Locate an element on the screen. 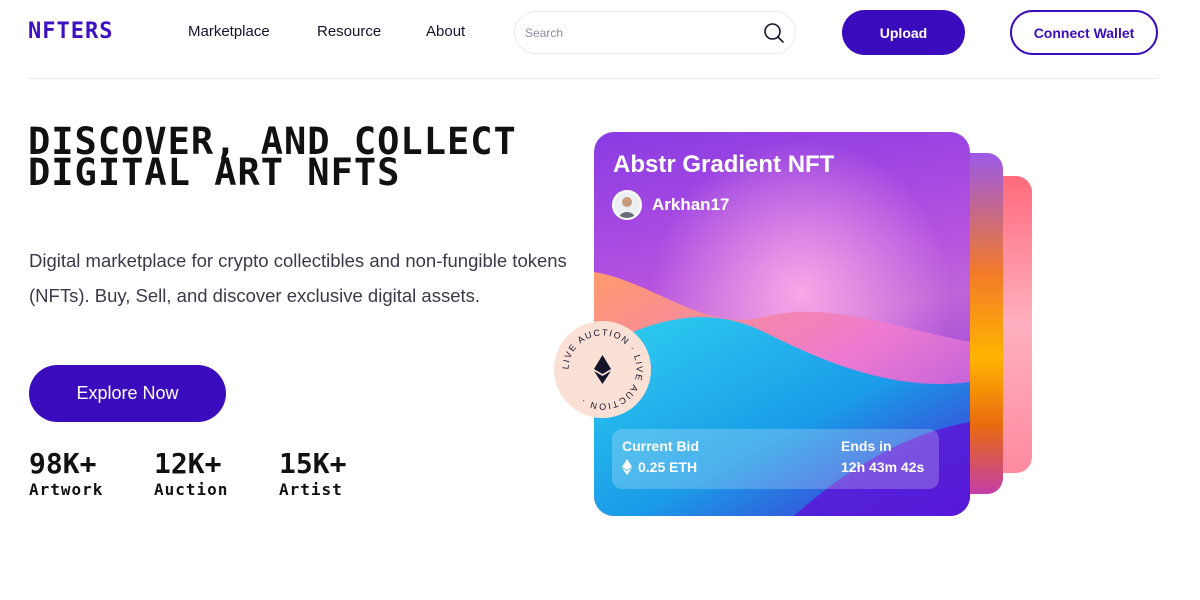 The height and width of the screenshot is (600, 1200). current-bid-label: Current Bid is located at coordinates (660, 446).